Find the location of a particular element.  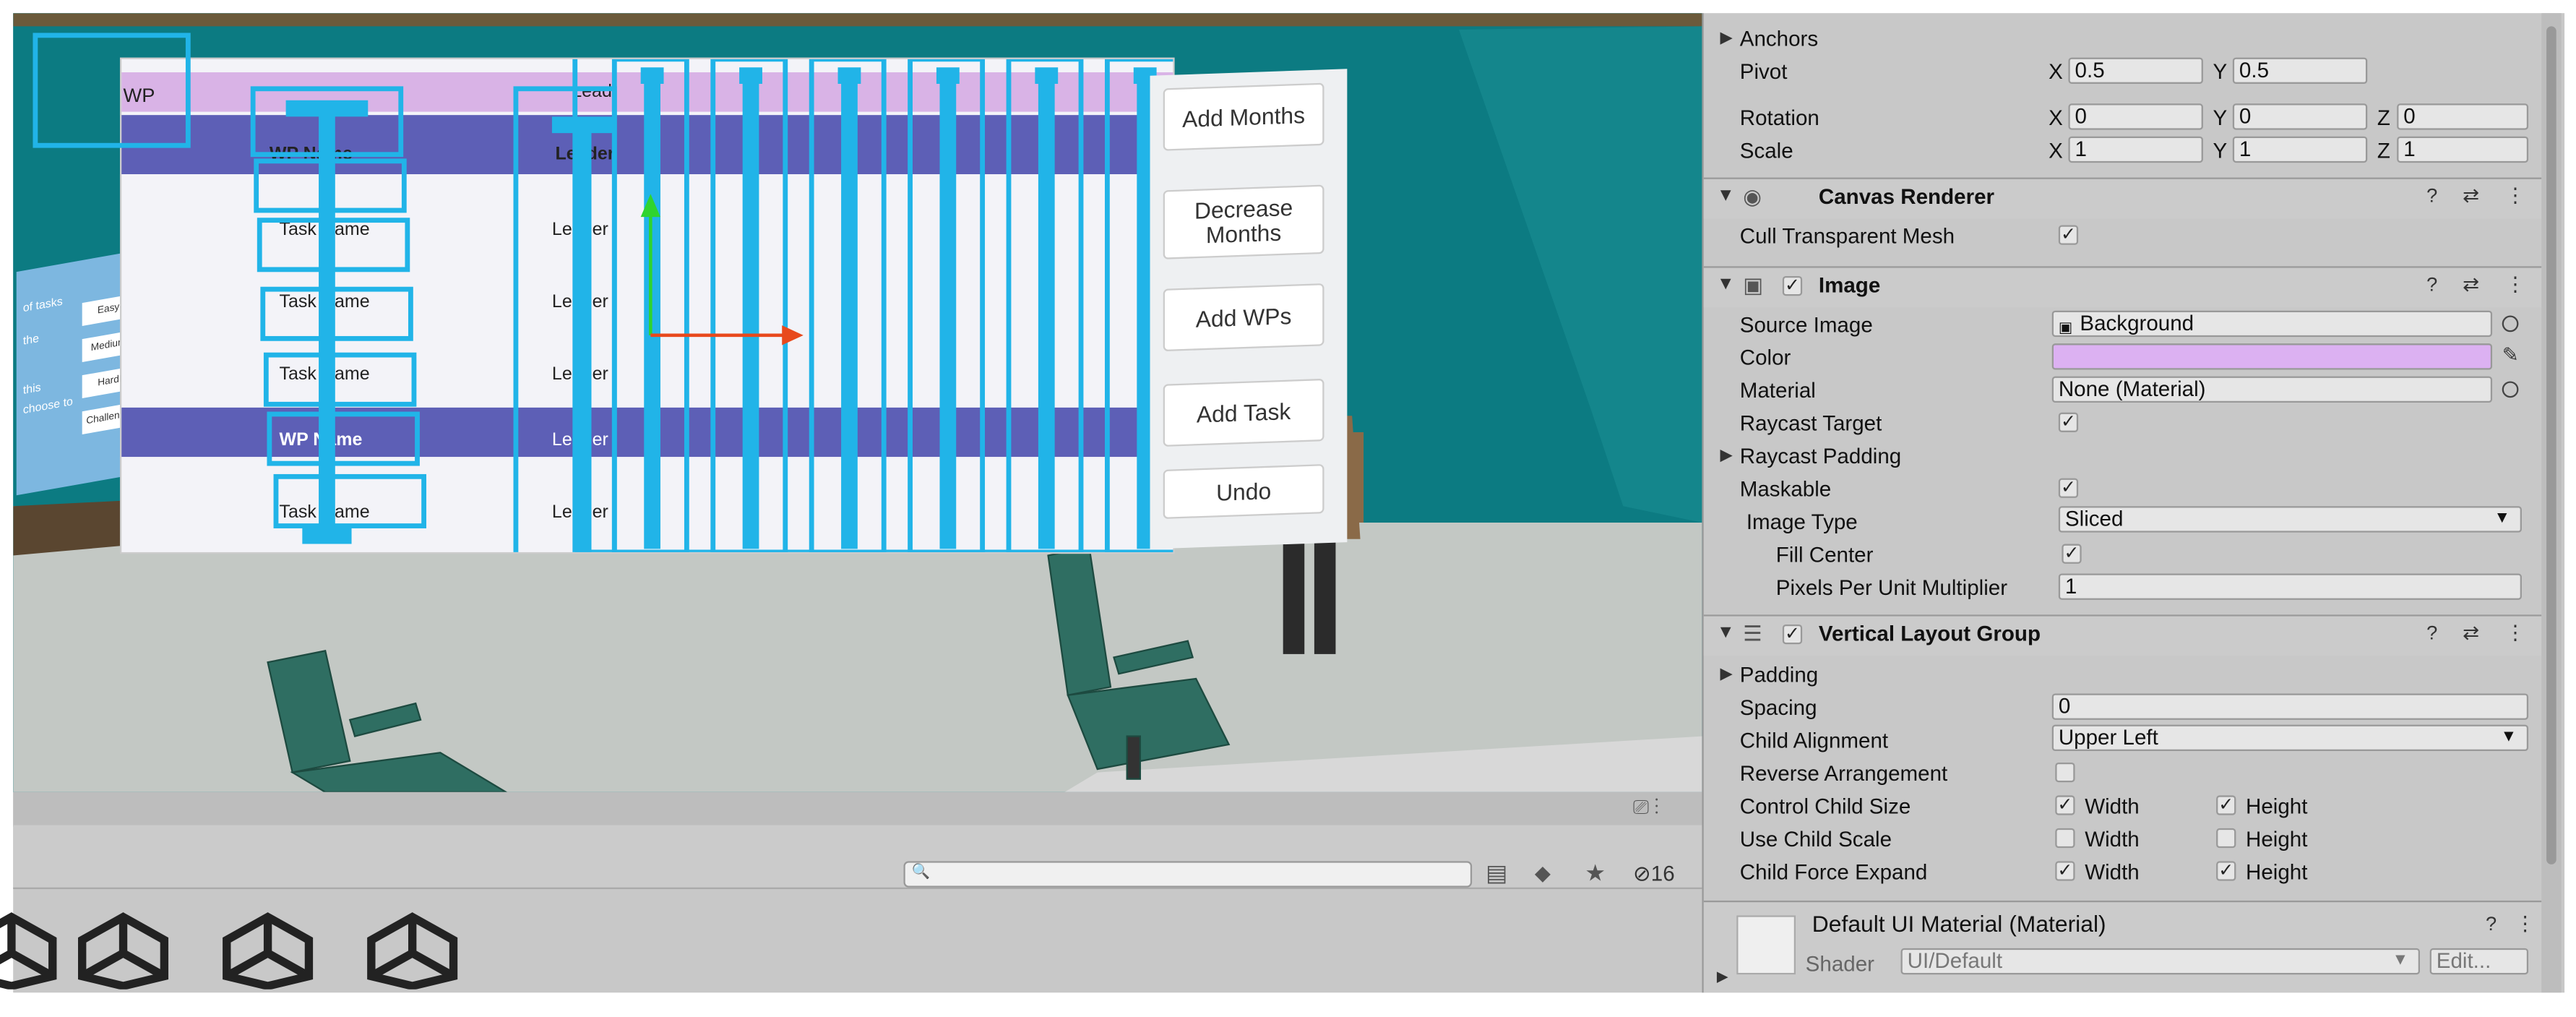

axis-x-label: X is located at coordinates (2056, 71).